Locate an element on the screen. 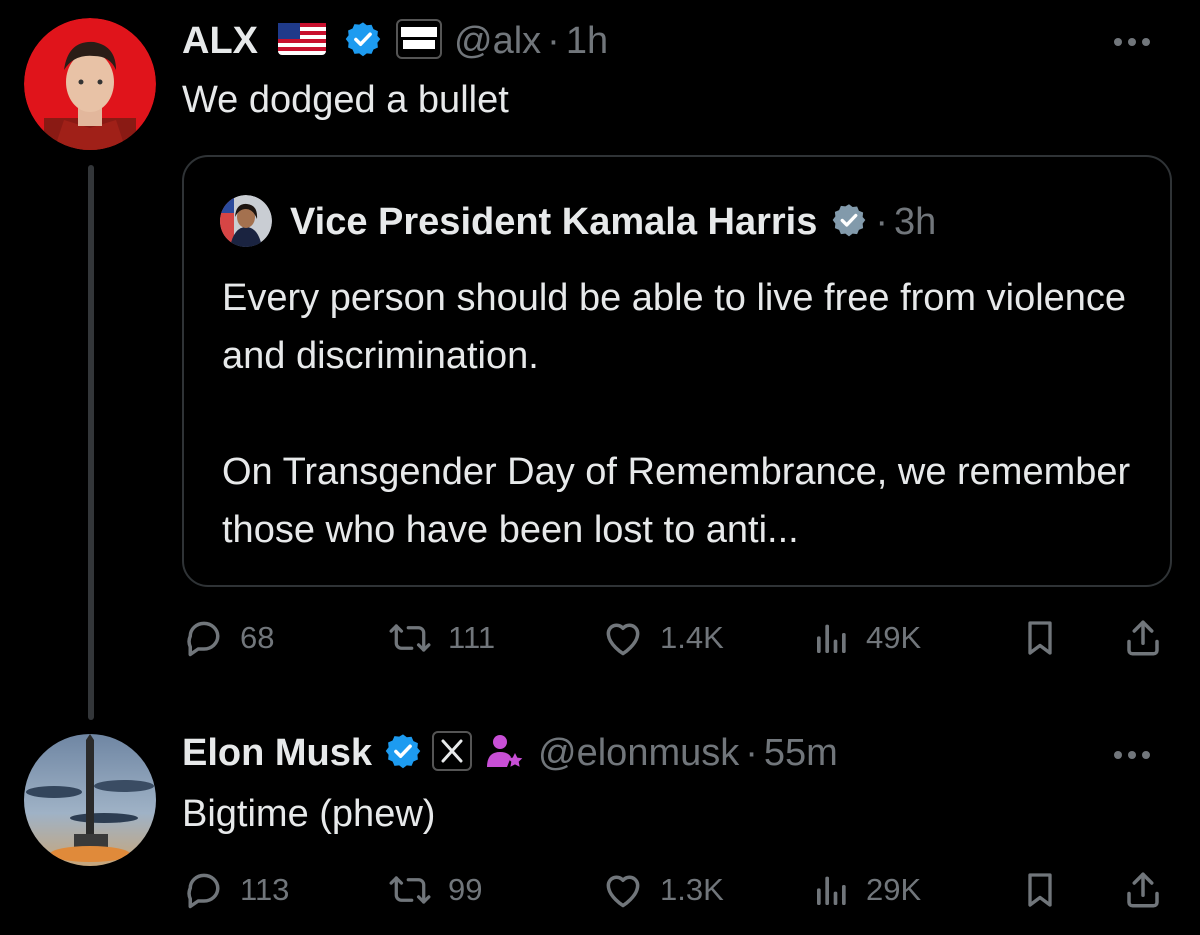 The width and height of the screenshot is (1200, 935). display-name: Elon Musk is located at coordinates (277, 753).